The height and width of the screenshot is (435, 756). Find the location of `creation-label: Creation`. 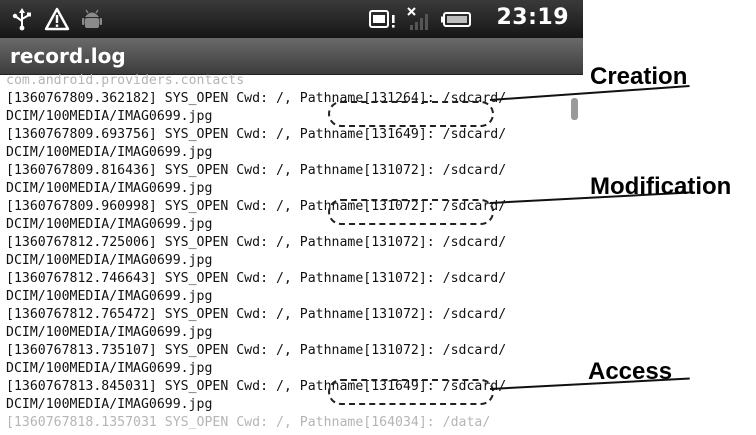

creation-label: Creation is located at coordinates (639, 76).